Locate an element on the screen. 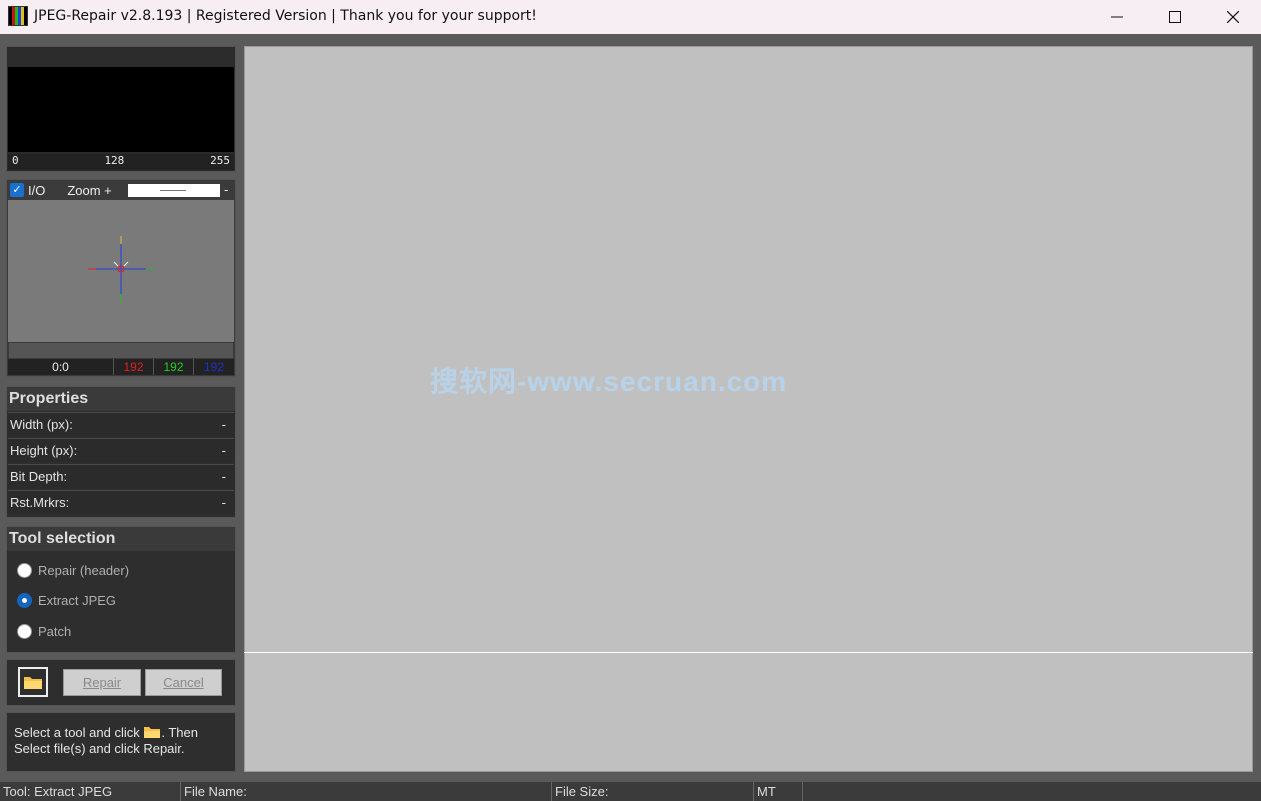 The height and width of the screenshot is (801, 1261). tool-option-label: Repair (header) is located at coordinates (84, 570).